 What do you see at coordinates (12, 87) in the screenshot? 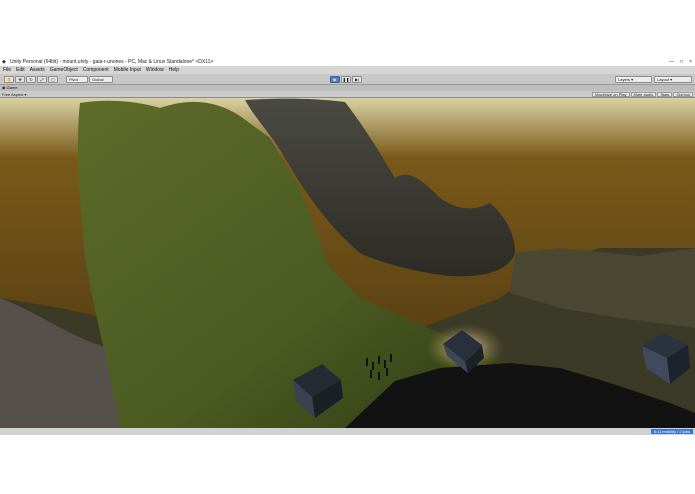
I see `tab-game-label: Game` at bounding box center [12, 87].